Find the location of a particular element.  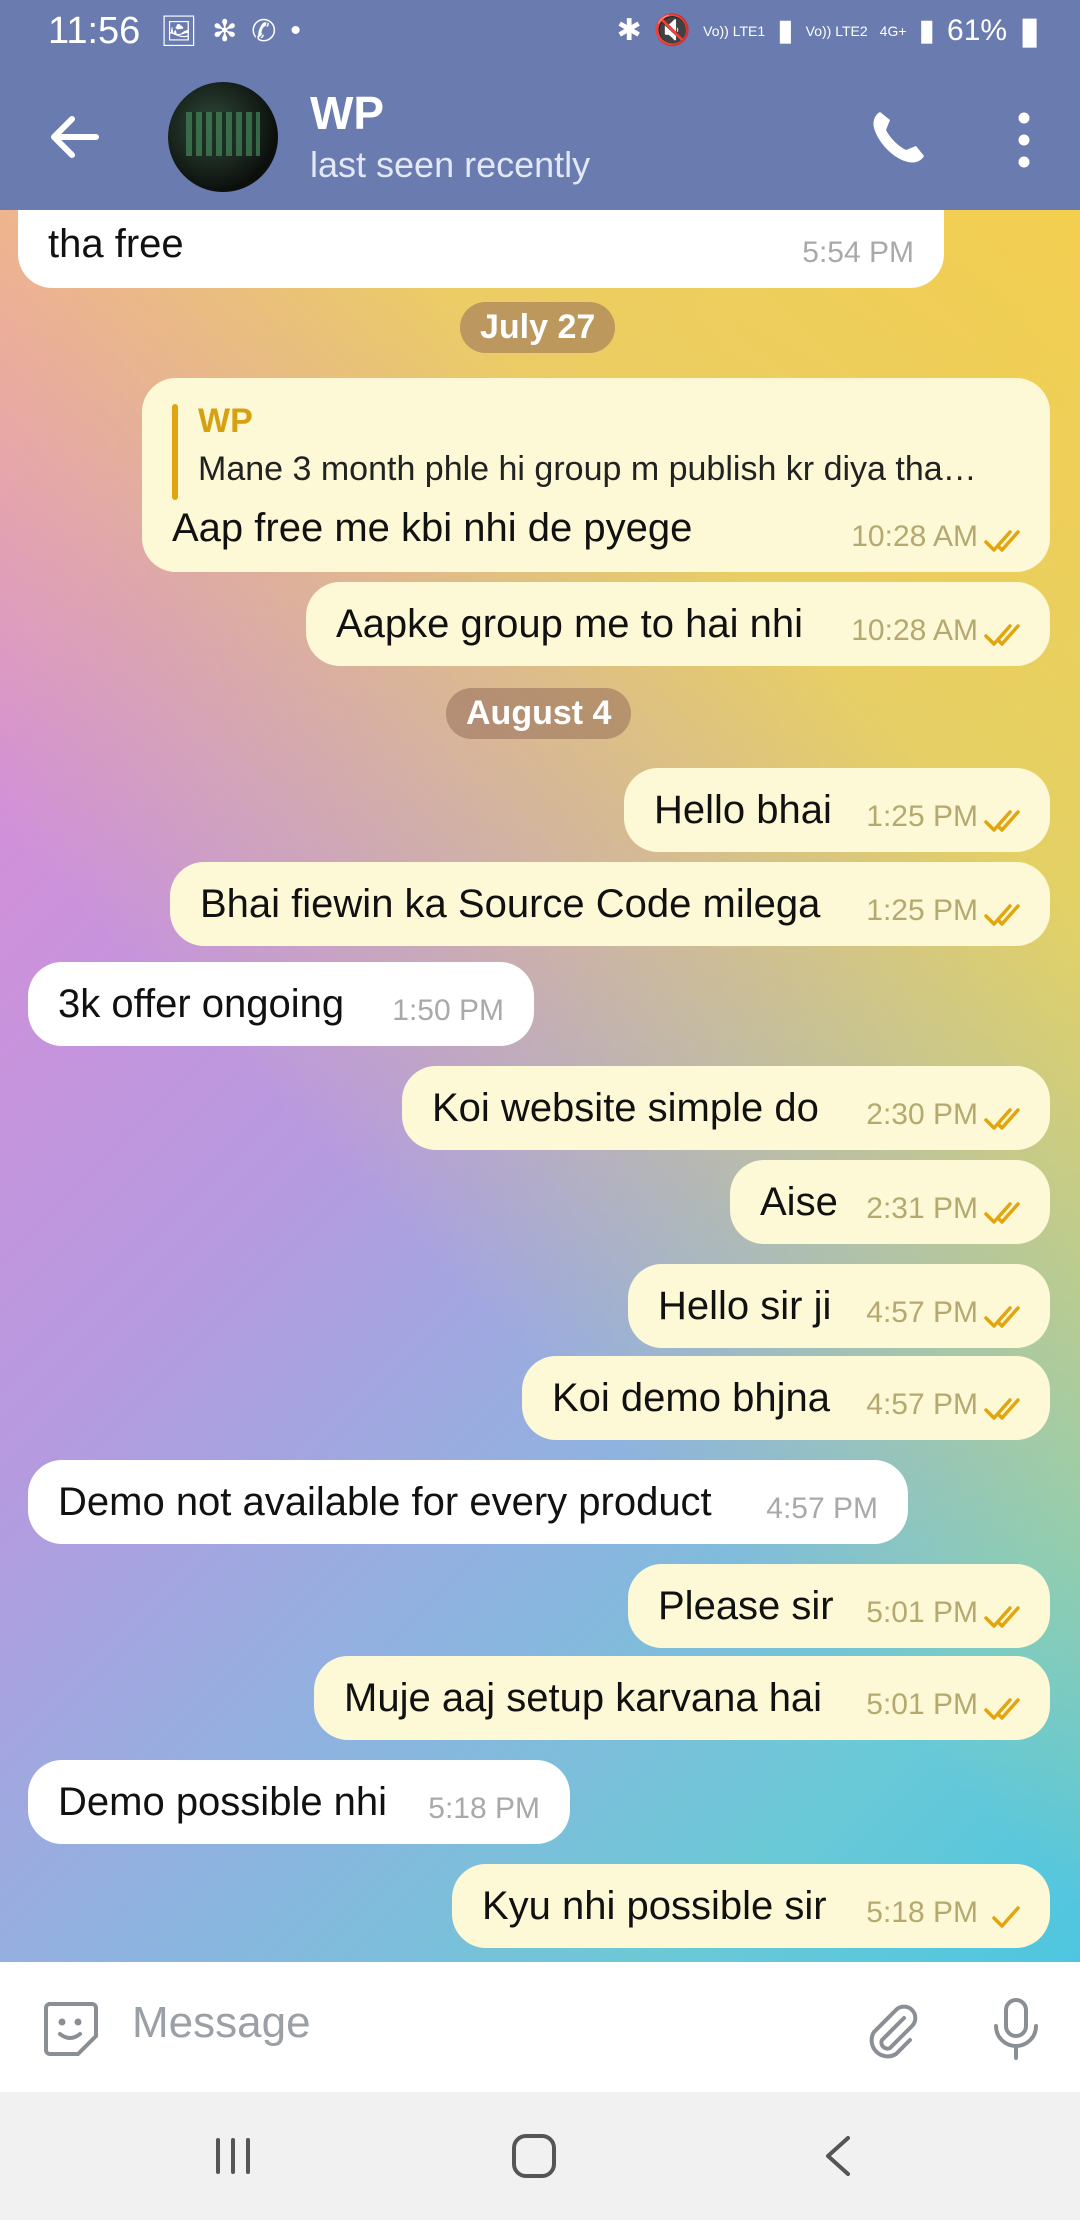

message-text: Please sir is located at coordinates (746, 1606).